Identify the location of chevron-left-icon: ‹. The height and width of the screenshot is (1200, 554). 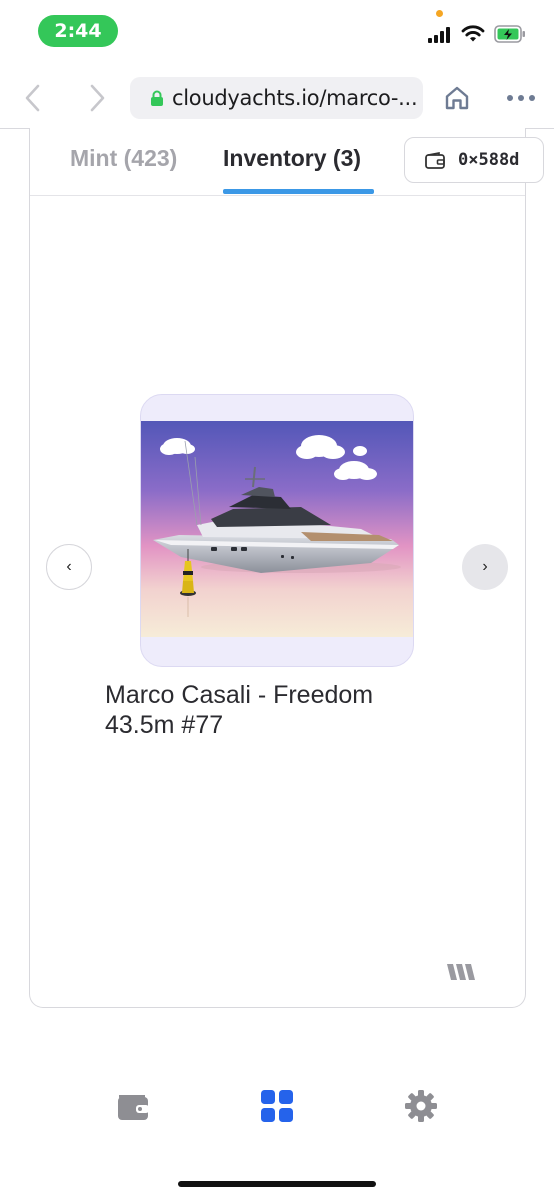
(69, 566).